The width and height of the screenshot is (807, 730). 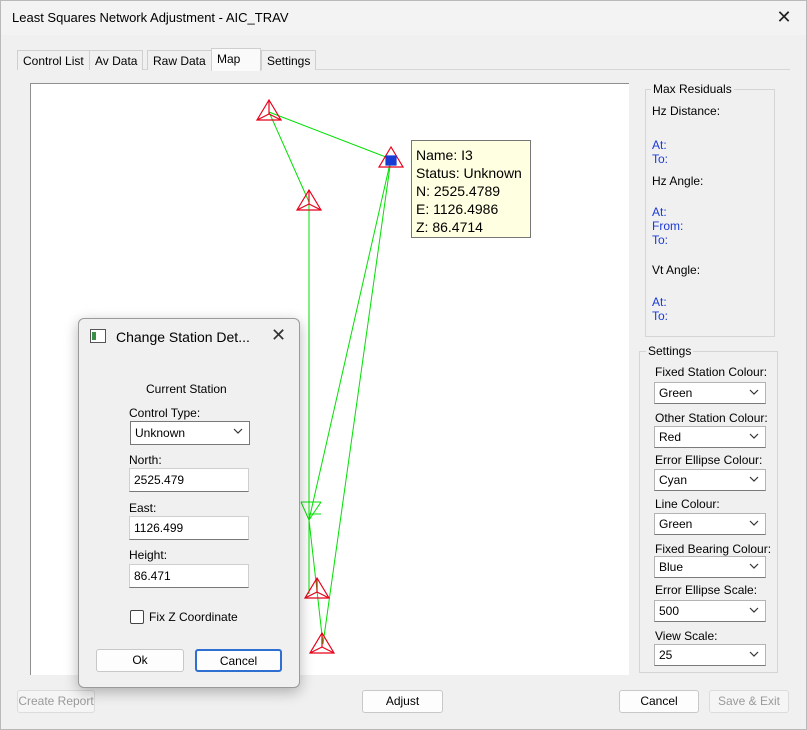 What do you see at coordinates (687, 504) in the screenshot?
I see `line-colour-label: Line Colour:` at bounding box center [687, 504].